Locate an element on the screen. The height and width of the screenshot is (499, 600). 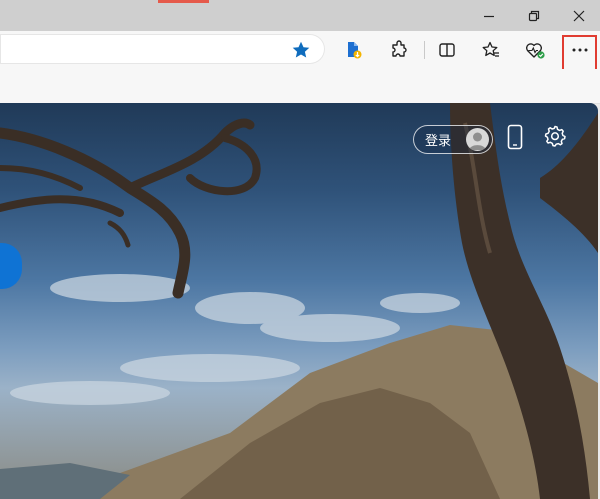
restore-button is located at coordinates (534, 15).